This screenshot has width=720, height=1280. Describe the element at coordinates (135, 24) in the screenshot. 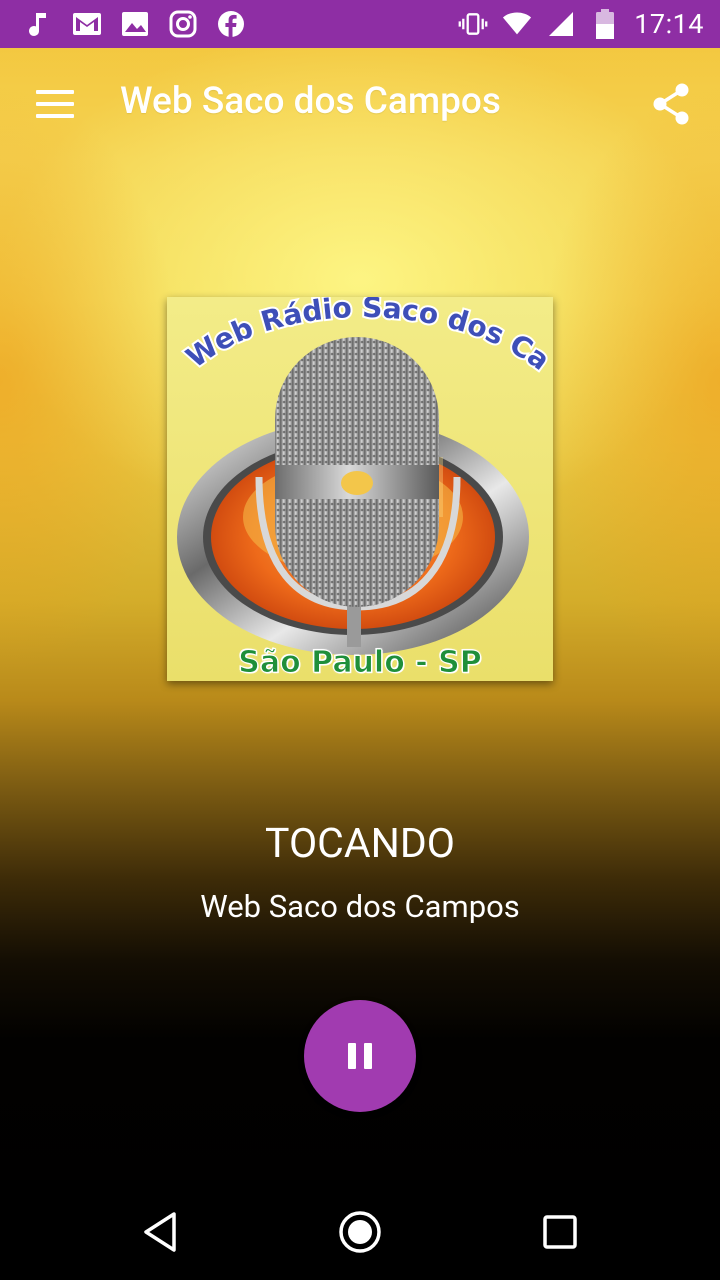

I see `image-icon` at that location.